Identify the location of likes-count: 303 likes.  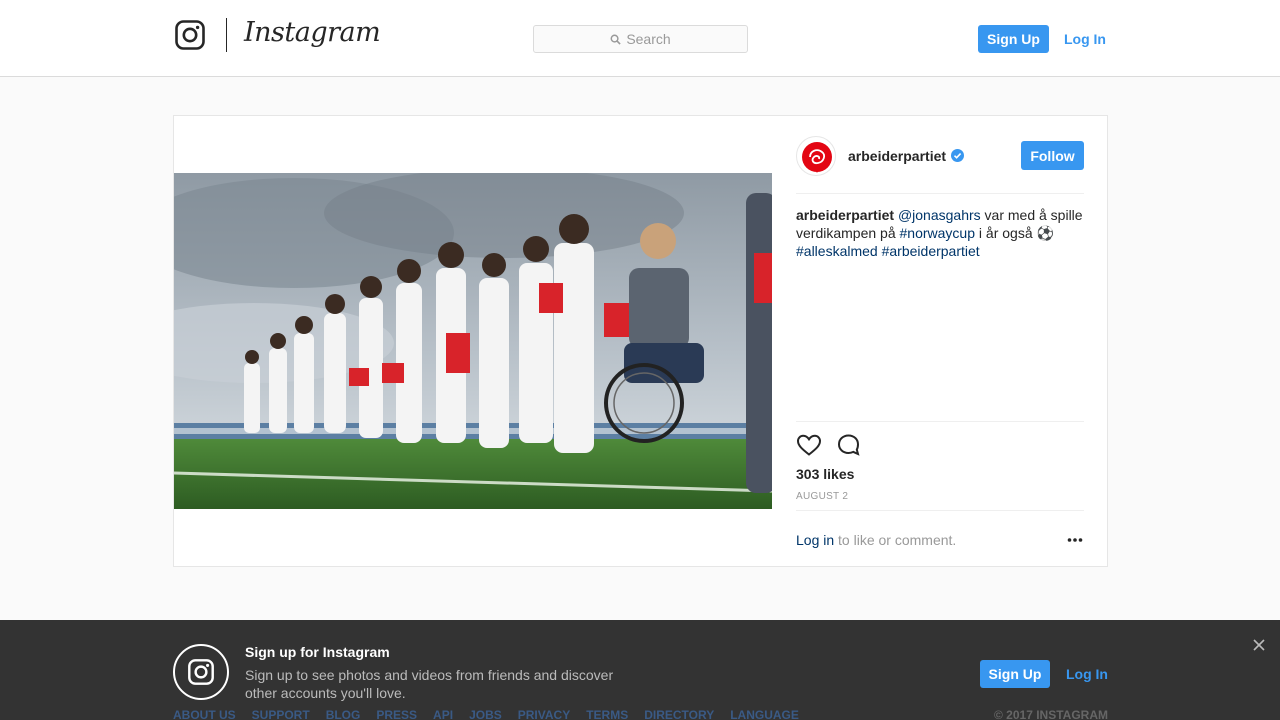
(825, 474).